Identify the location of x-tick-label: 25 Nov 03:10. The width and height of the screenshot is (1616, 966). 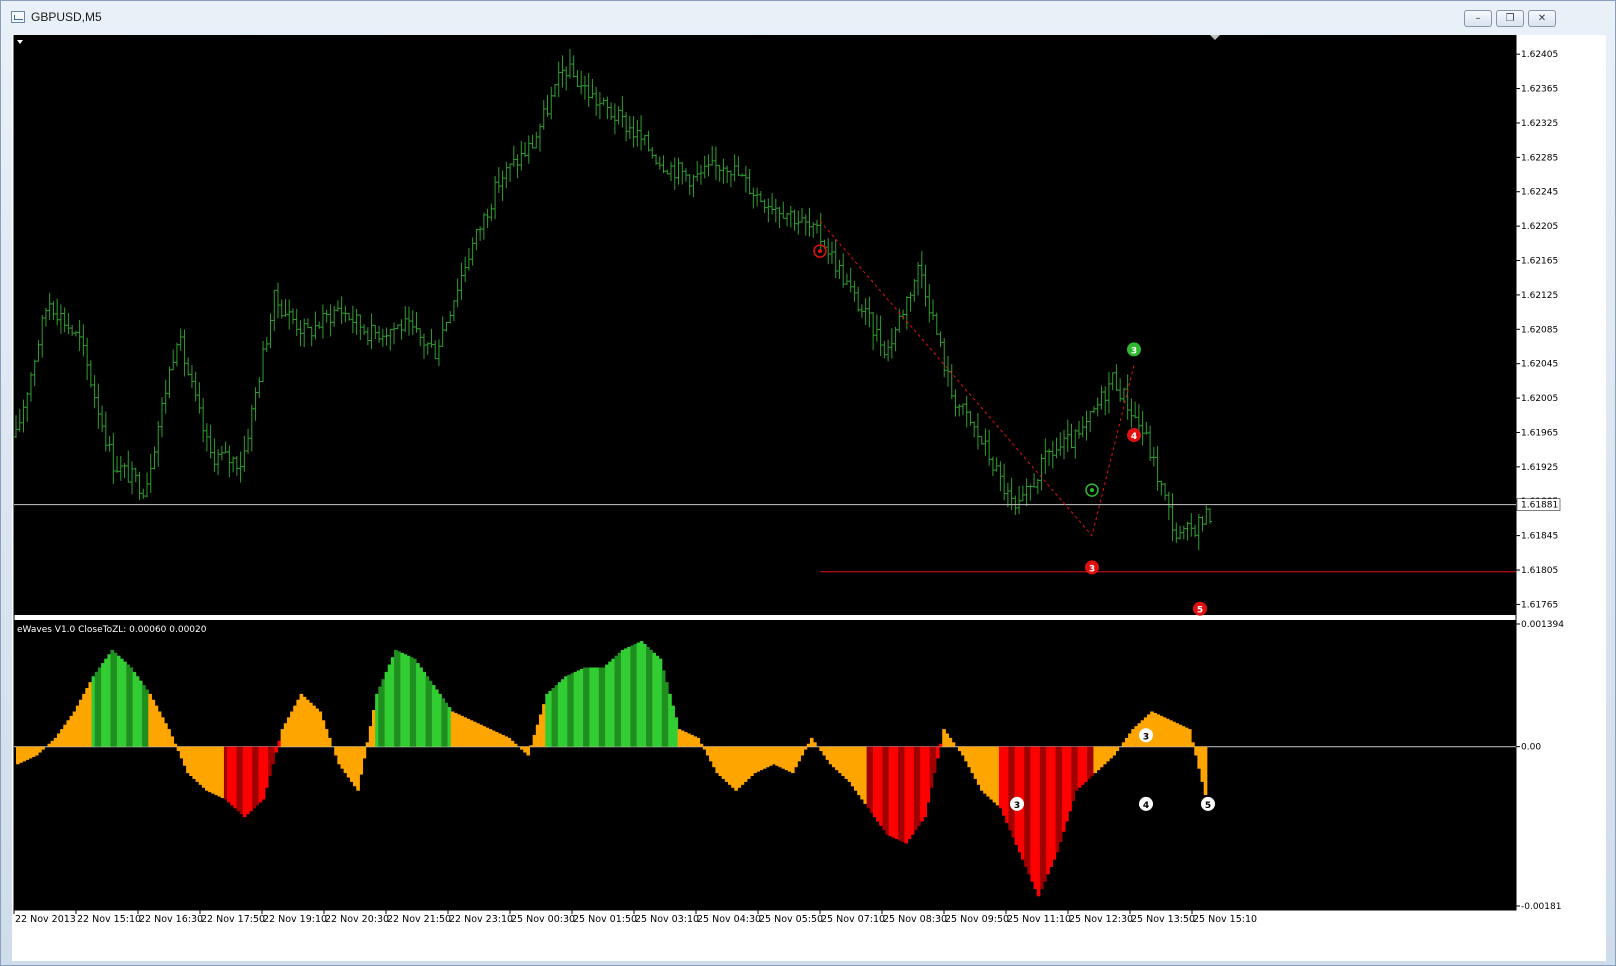
(667, 919).